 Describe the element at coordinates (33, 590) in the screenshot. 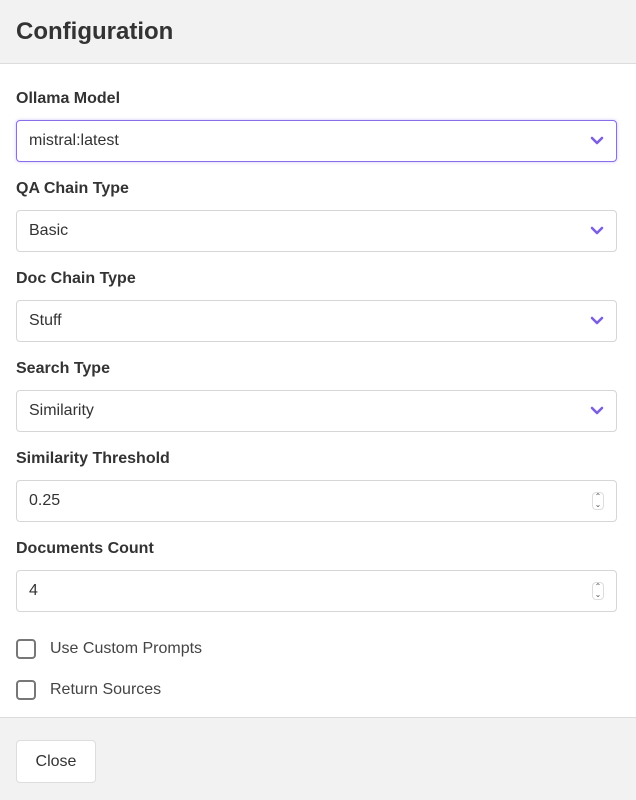

I see `documents-count-value: 4` at that location.